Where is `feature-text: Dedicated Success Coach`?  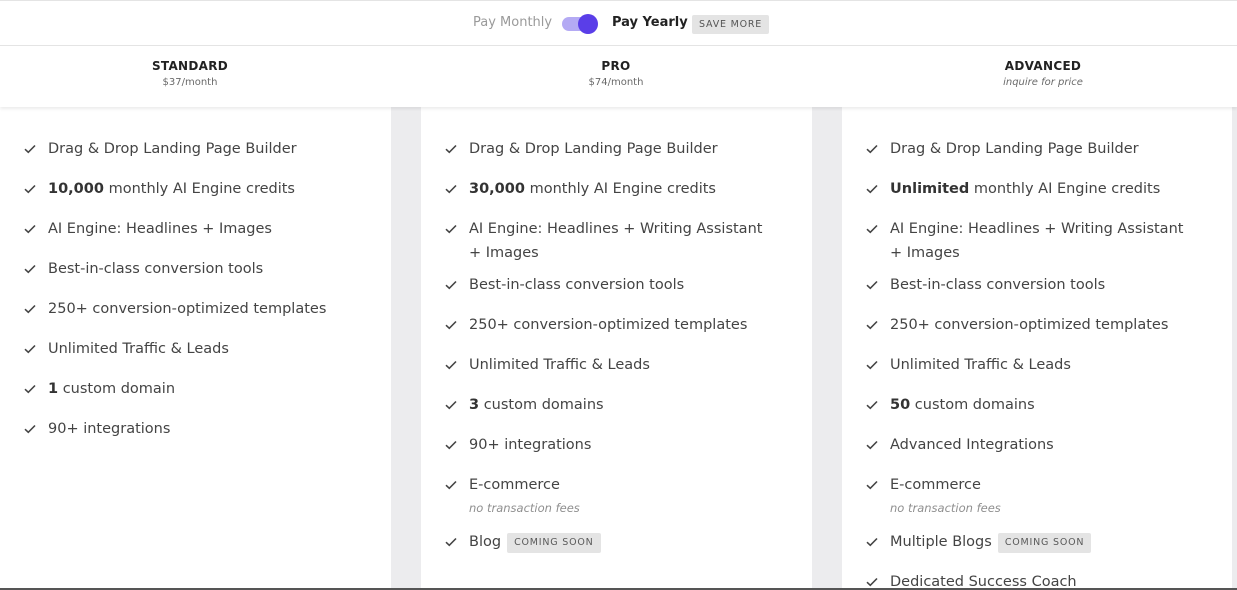
feature-text: Dedicated Success Coach is located at coordinates (983, 582).